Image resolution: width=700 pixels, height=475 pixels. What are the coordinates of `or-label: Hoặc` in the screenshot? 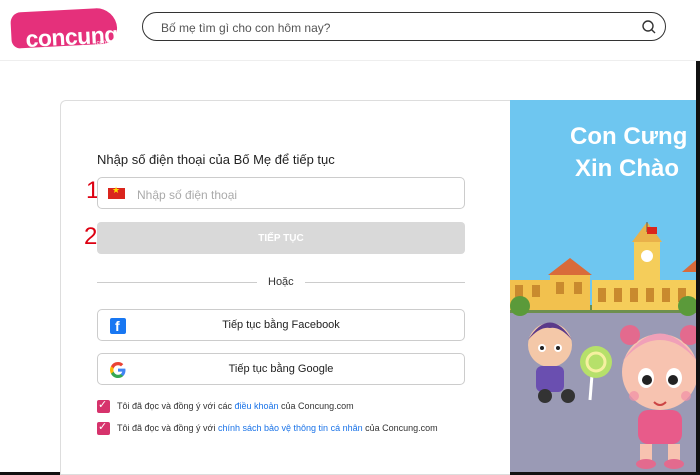 It's located at (281, 282).